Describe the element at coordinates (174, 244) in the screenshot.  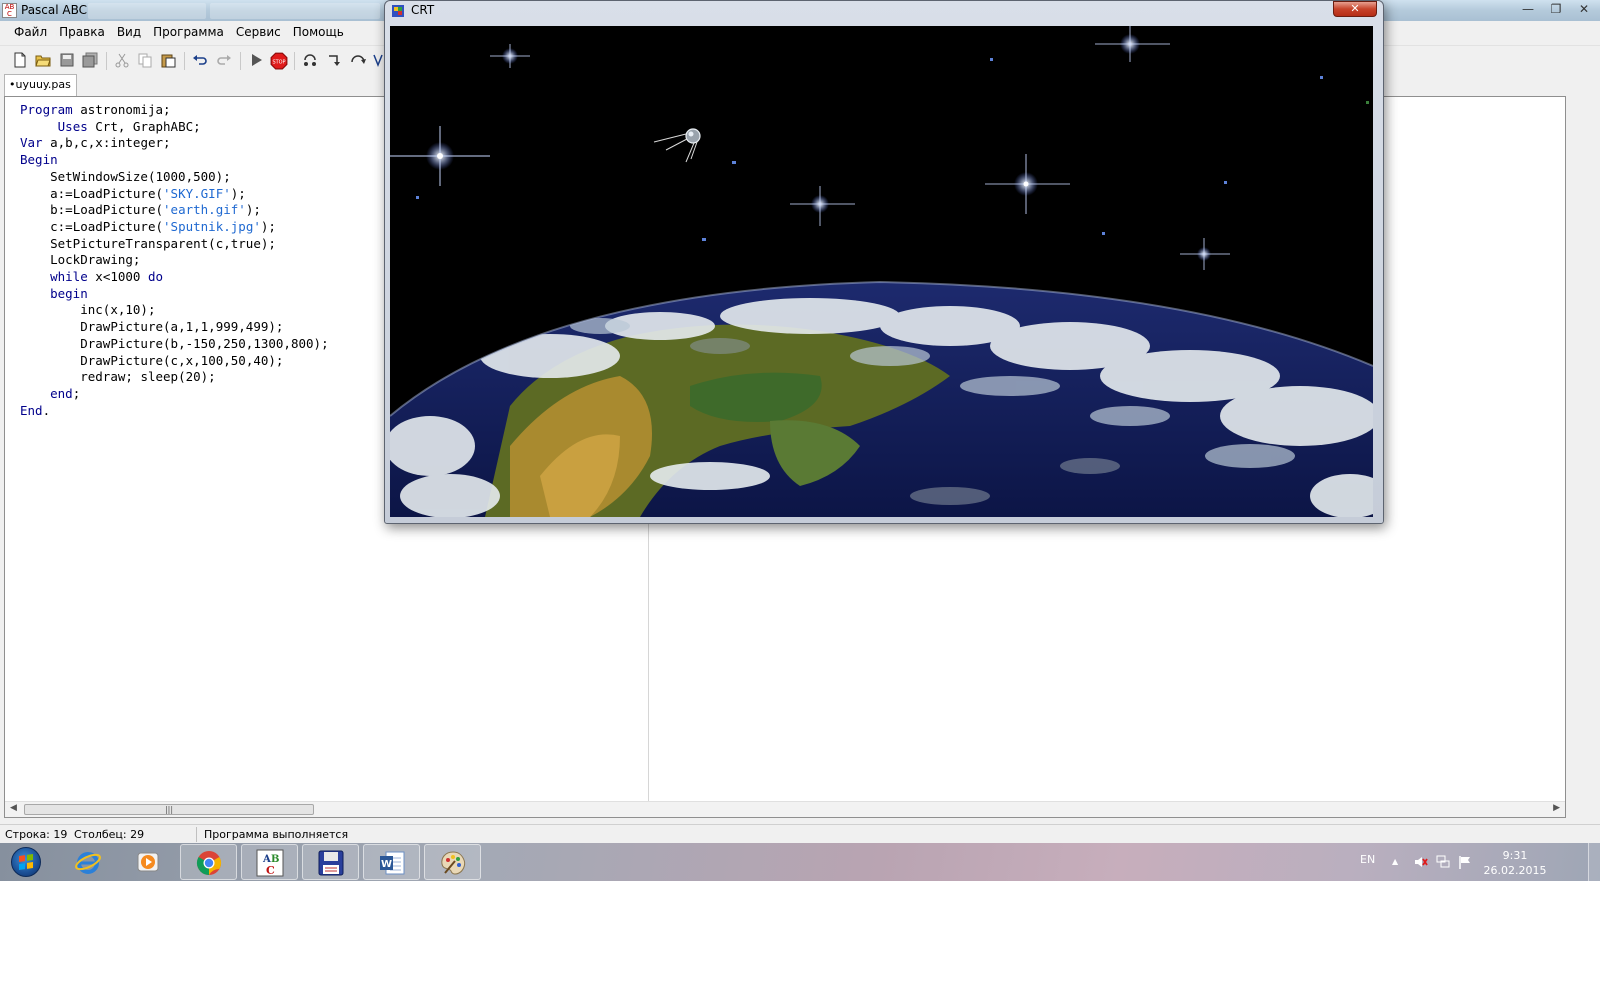
I see `code-line: SetPictureTransparent(c,true);` at that location.